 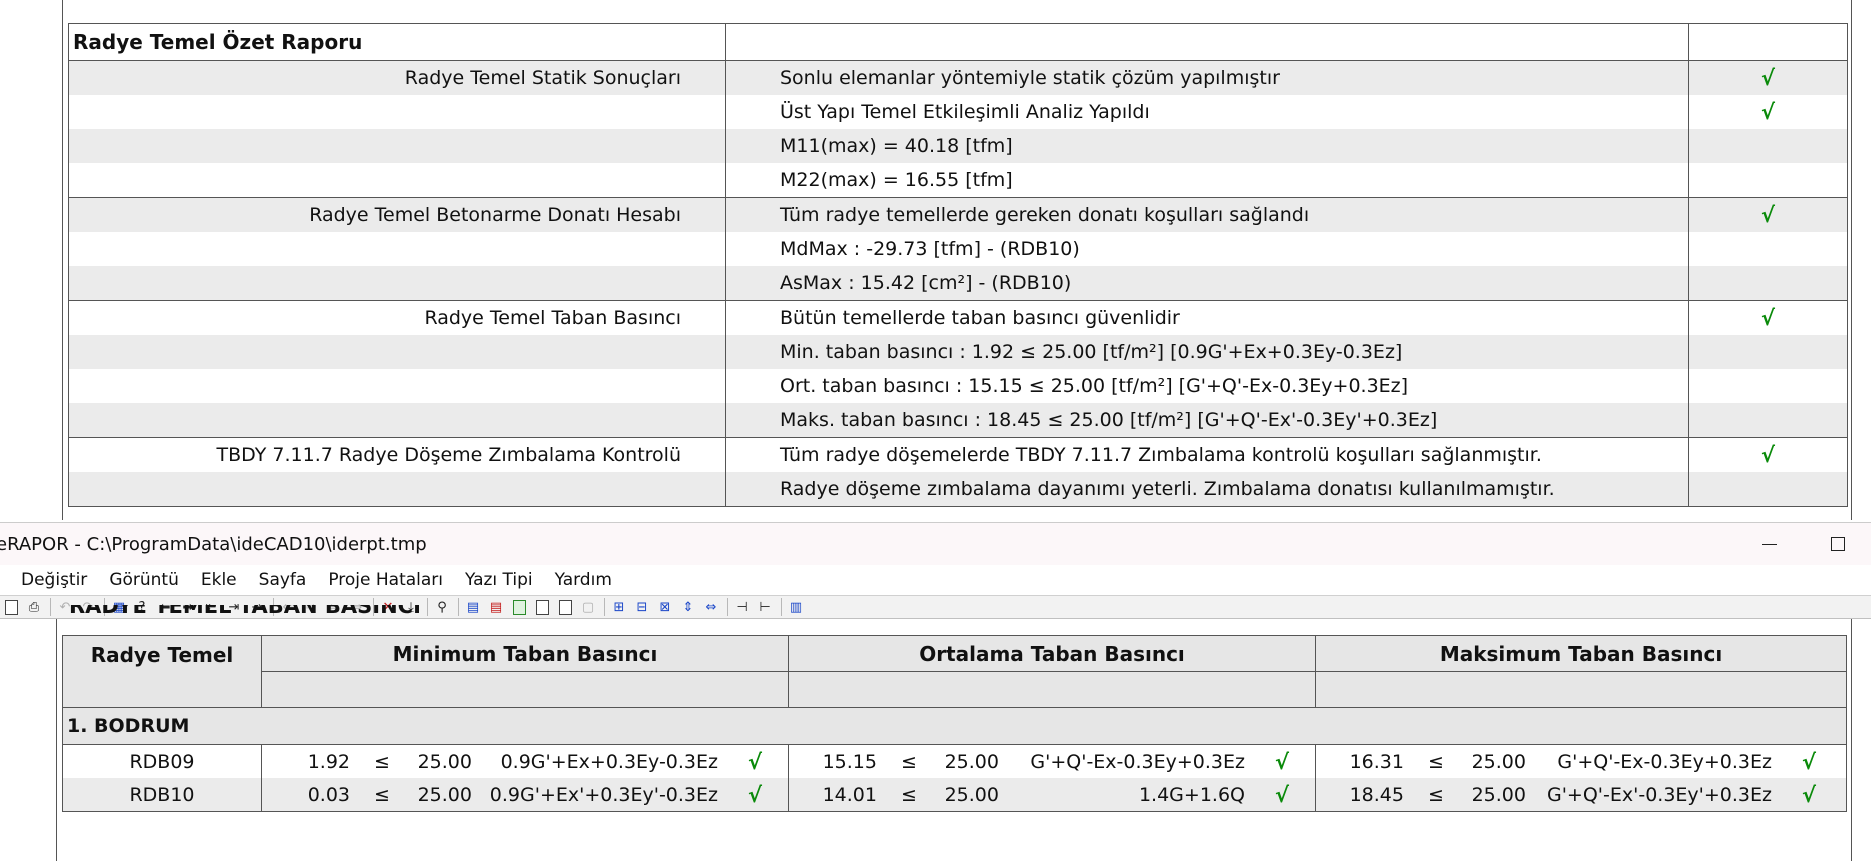 What do you see at coordinates (162, 761) in the screenshot?
I see `row-name: RDB09` at bounding box center [162, 761].